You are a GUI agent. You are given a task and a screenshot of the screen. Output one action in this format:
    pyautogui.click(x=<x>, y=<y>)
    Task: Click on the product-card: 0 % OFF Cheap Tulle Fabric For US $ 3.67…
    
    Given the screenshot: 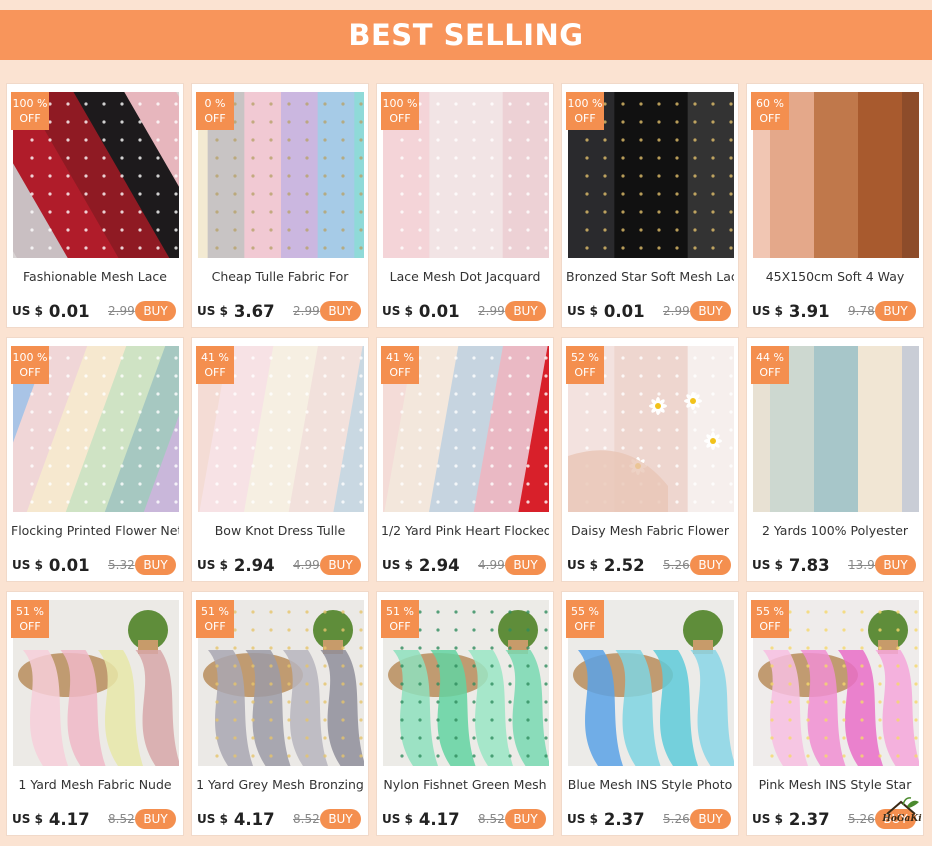 What is the action you would take?
    pyautogui.click(x=280, y=205)
    